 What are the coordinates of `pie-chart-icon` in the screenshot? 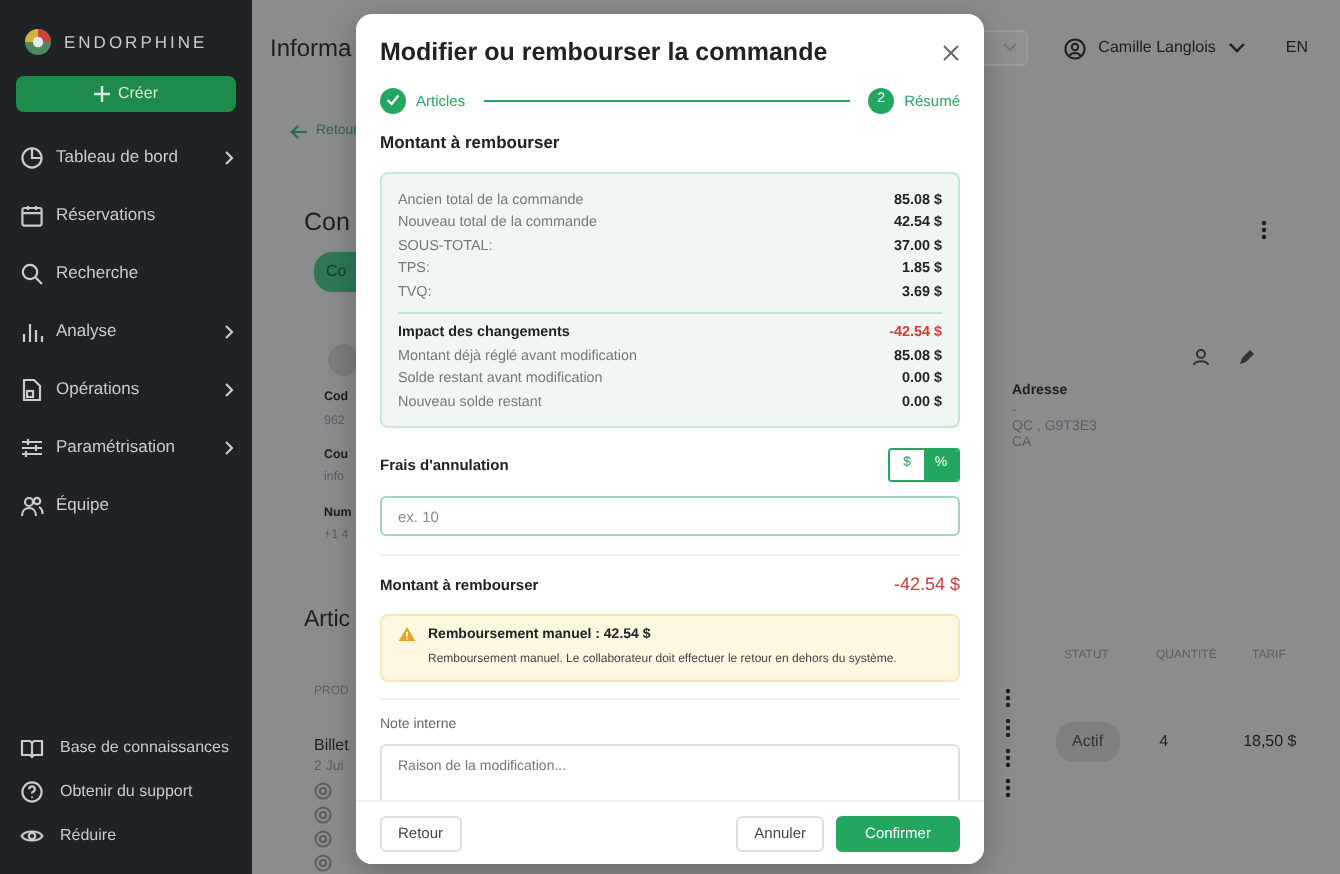 It's located at (32, 157).